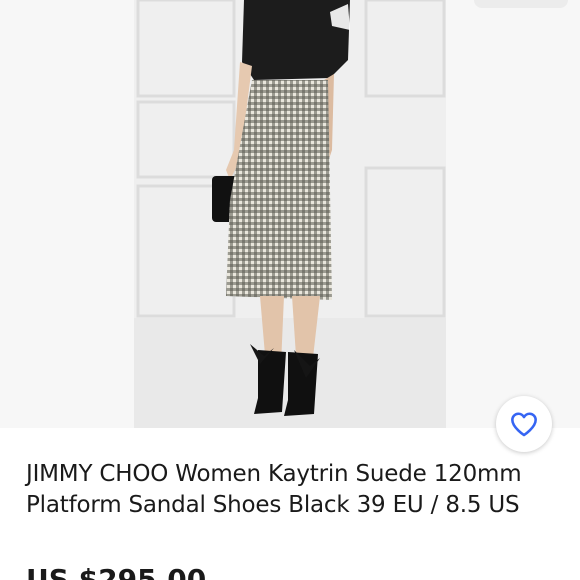 This screenshot has width=580, height=580. What do you see at coordinates (521, 4) in the screenshot?
I see `image-pager-tab` at bounding box center [521, 4].